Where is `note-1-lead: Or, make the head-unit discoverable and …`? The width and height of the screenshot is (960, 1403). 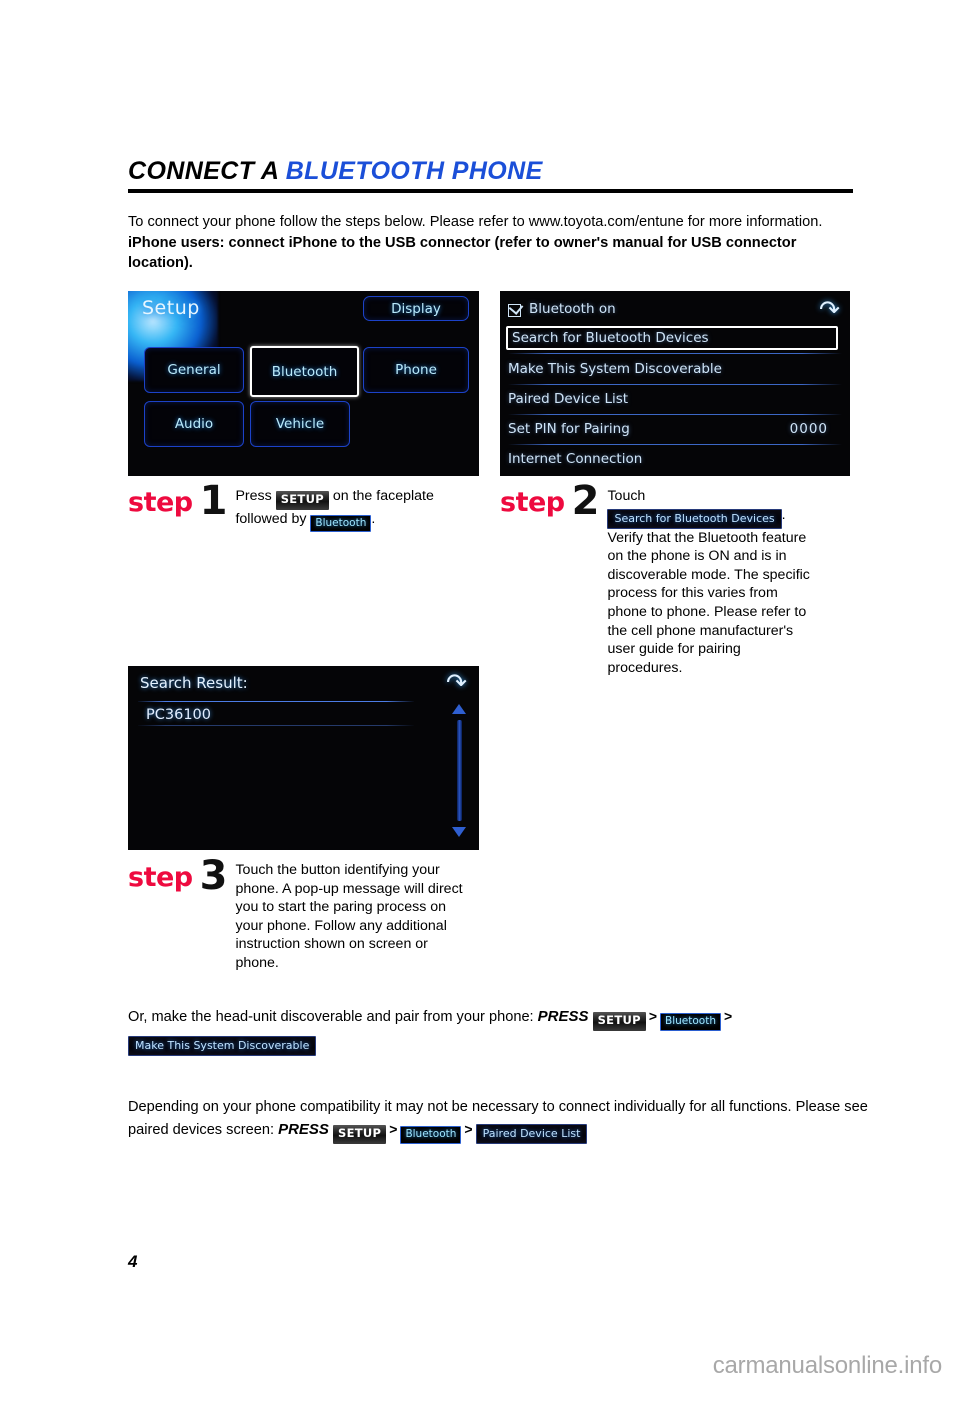
note-1-lead: Or, make the head-unit discoverable and … is located at coordinates (333, 1017).